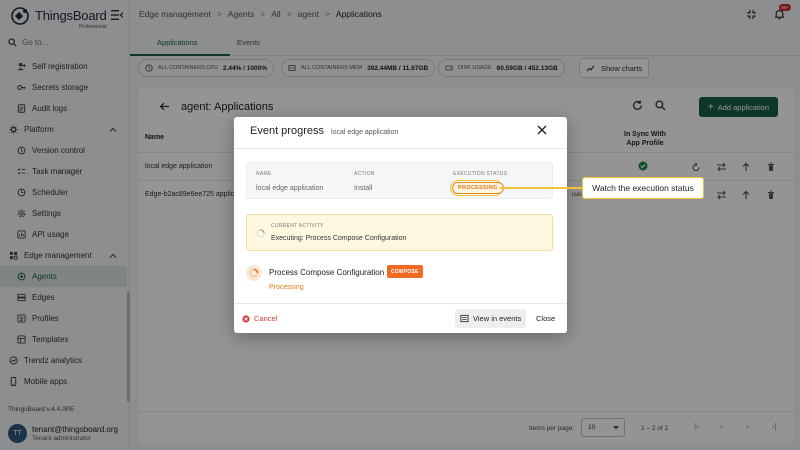 Image resolution: width=800 pixels, height=450 pixels. What do you see at coordinates (259, 318) in the screenshot?
I see `cancel-button: Cancel` at bounding box center [259, 318].